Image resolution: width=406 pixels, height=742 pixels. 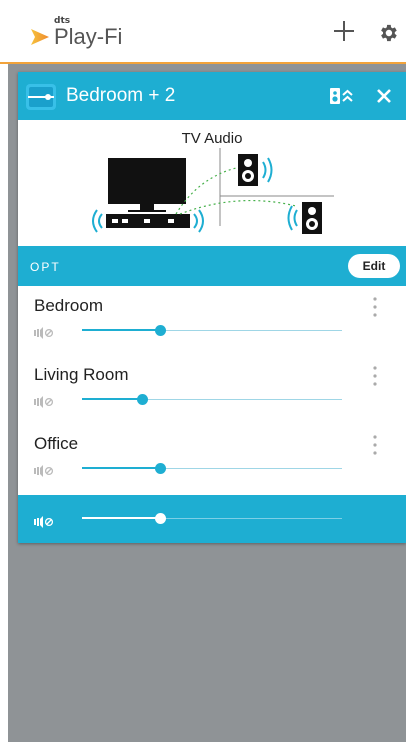 I want to click on add-button, so click(x=344, y=31).